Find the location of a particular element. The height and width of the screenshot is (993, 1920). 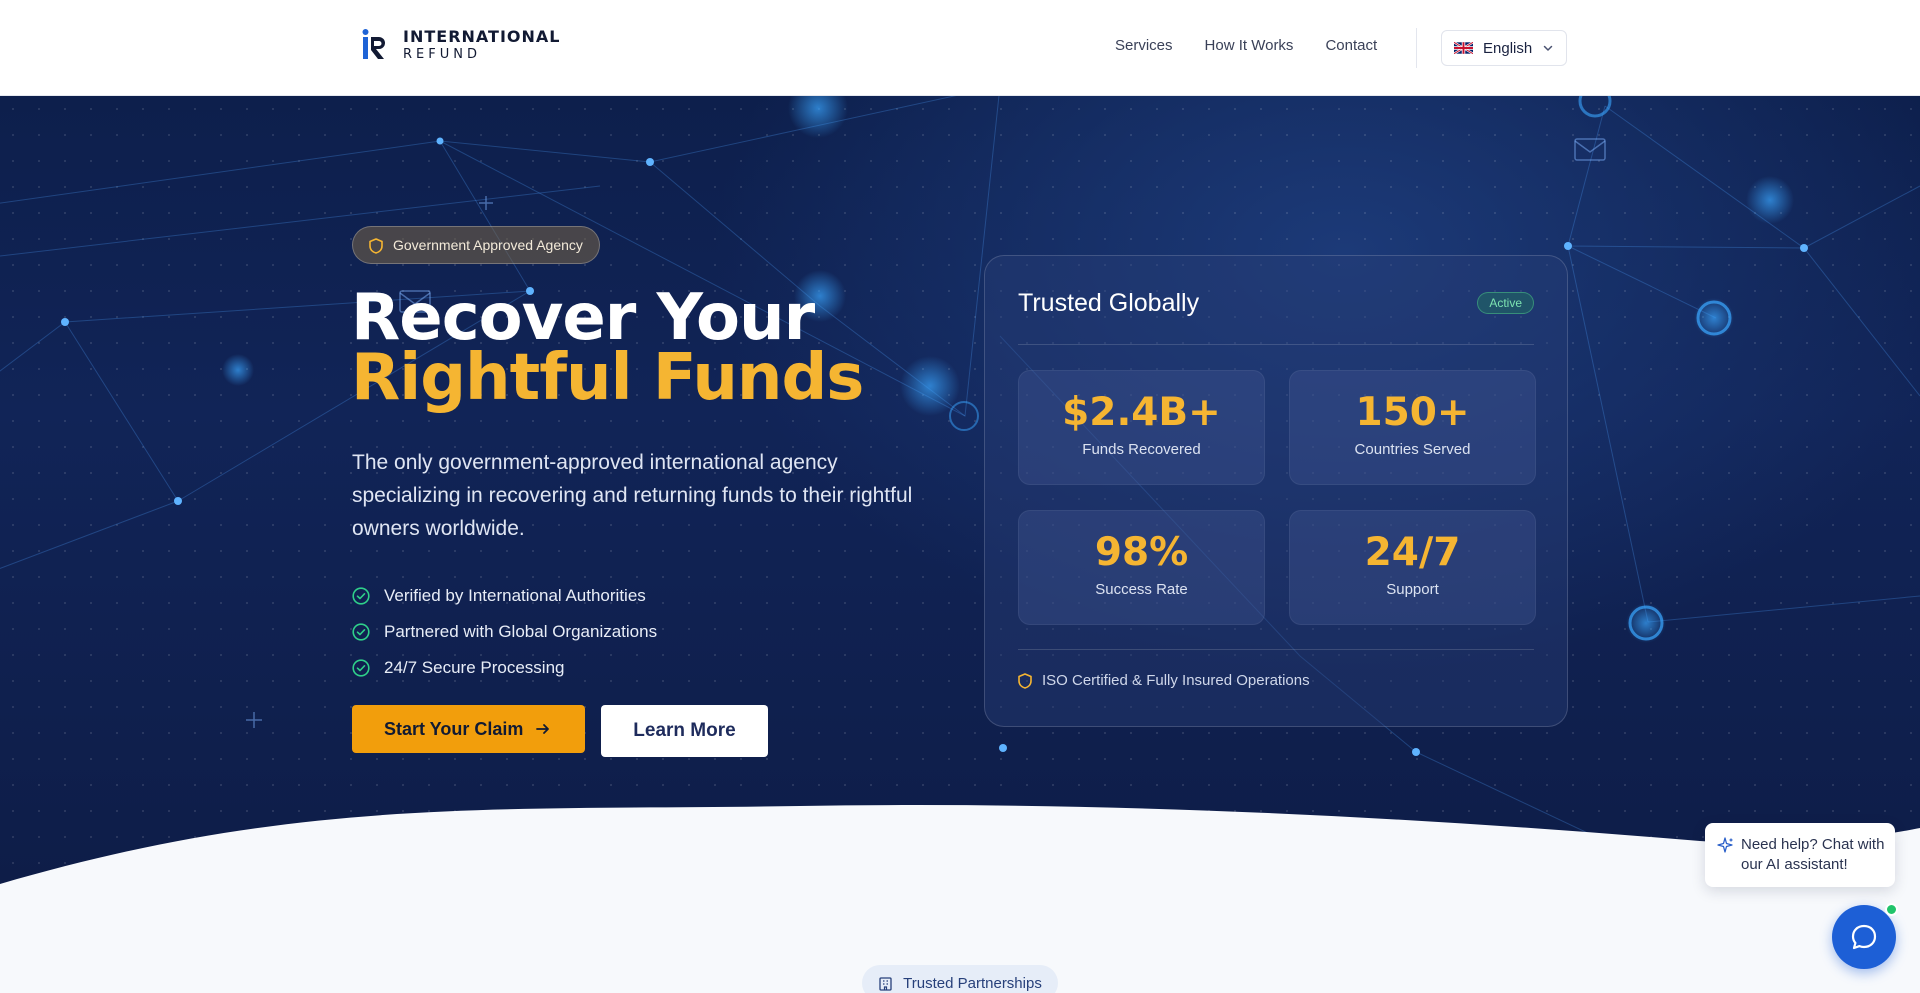

nav-item-contact: Contact is located at coordinates (1351, 45).